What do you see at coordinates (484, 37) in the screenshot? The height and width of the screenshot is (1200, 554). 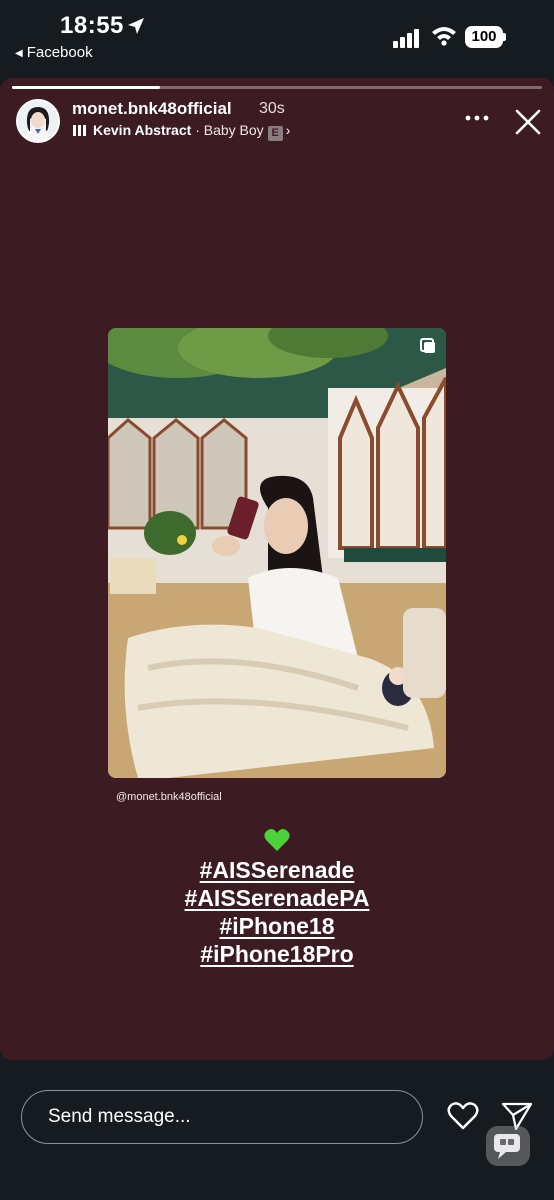 I see `battery-level: 100` at bounding box center [484, 37].